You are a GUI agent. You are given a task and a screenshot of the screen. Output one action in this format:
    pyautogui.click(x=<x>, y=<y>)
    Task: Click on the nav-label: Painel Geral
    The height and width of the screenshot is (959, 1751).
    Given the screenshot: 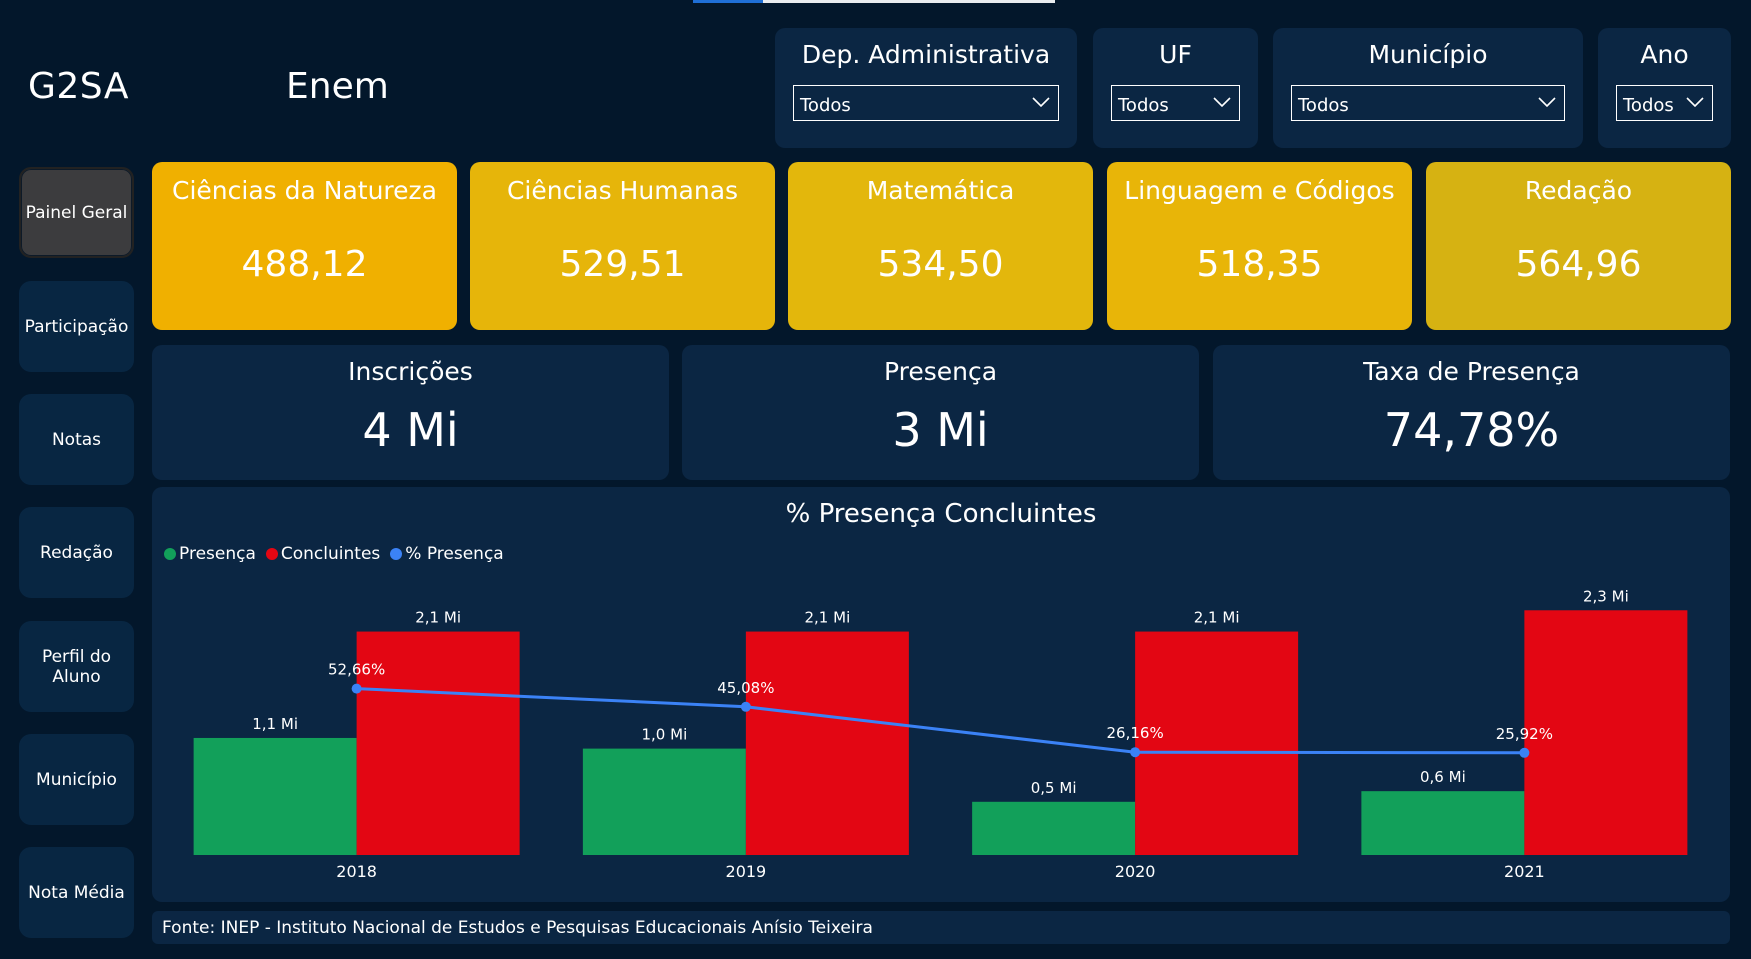 What is the action you would take?
    pyautogui.click(x=76, y=212)
    